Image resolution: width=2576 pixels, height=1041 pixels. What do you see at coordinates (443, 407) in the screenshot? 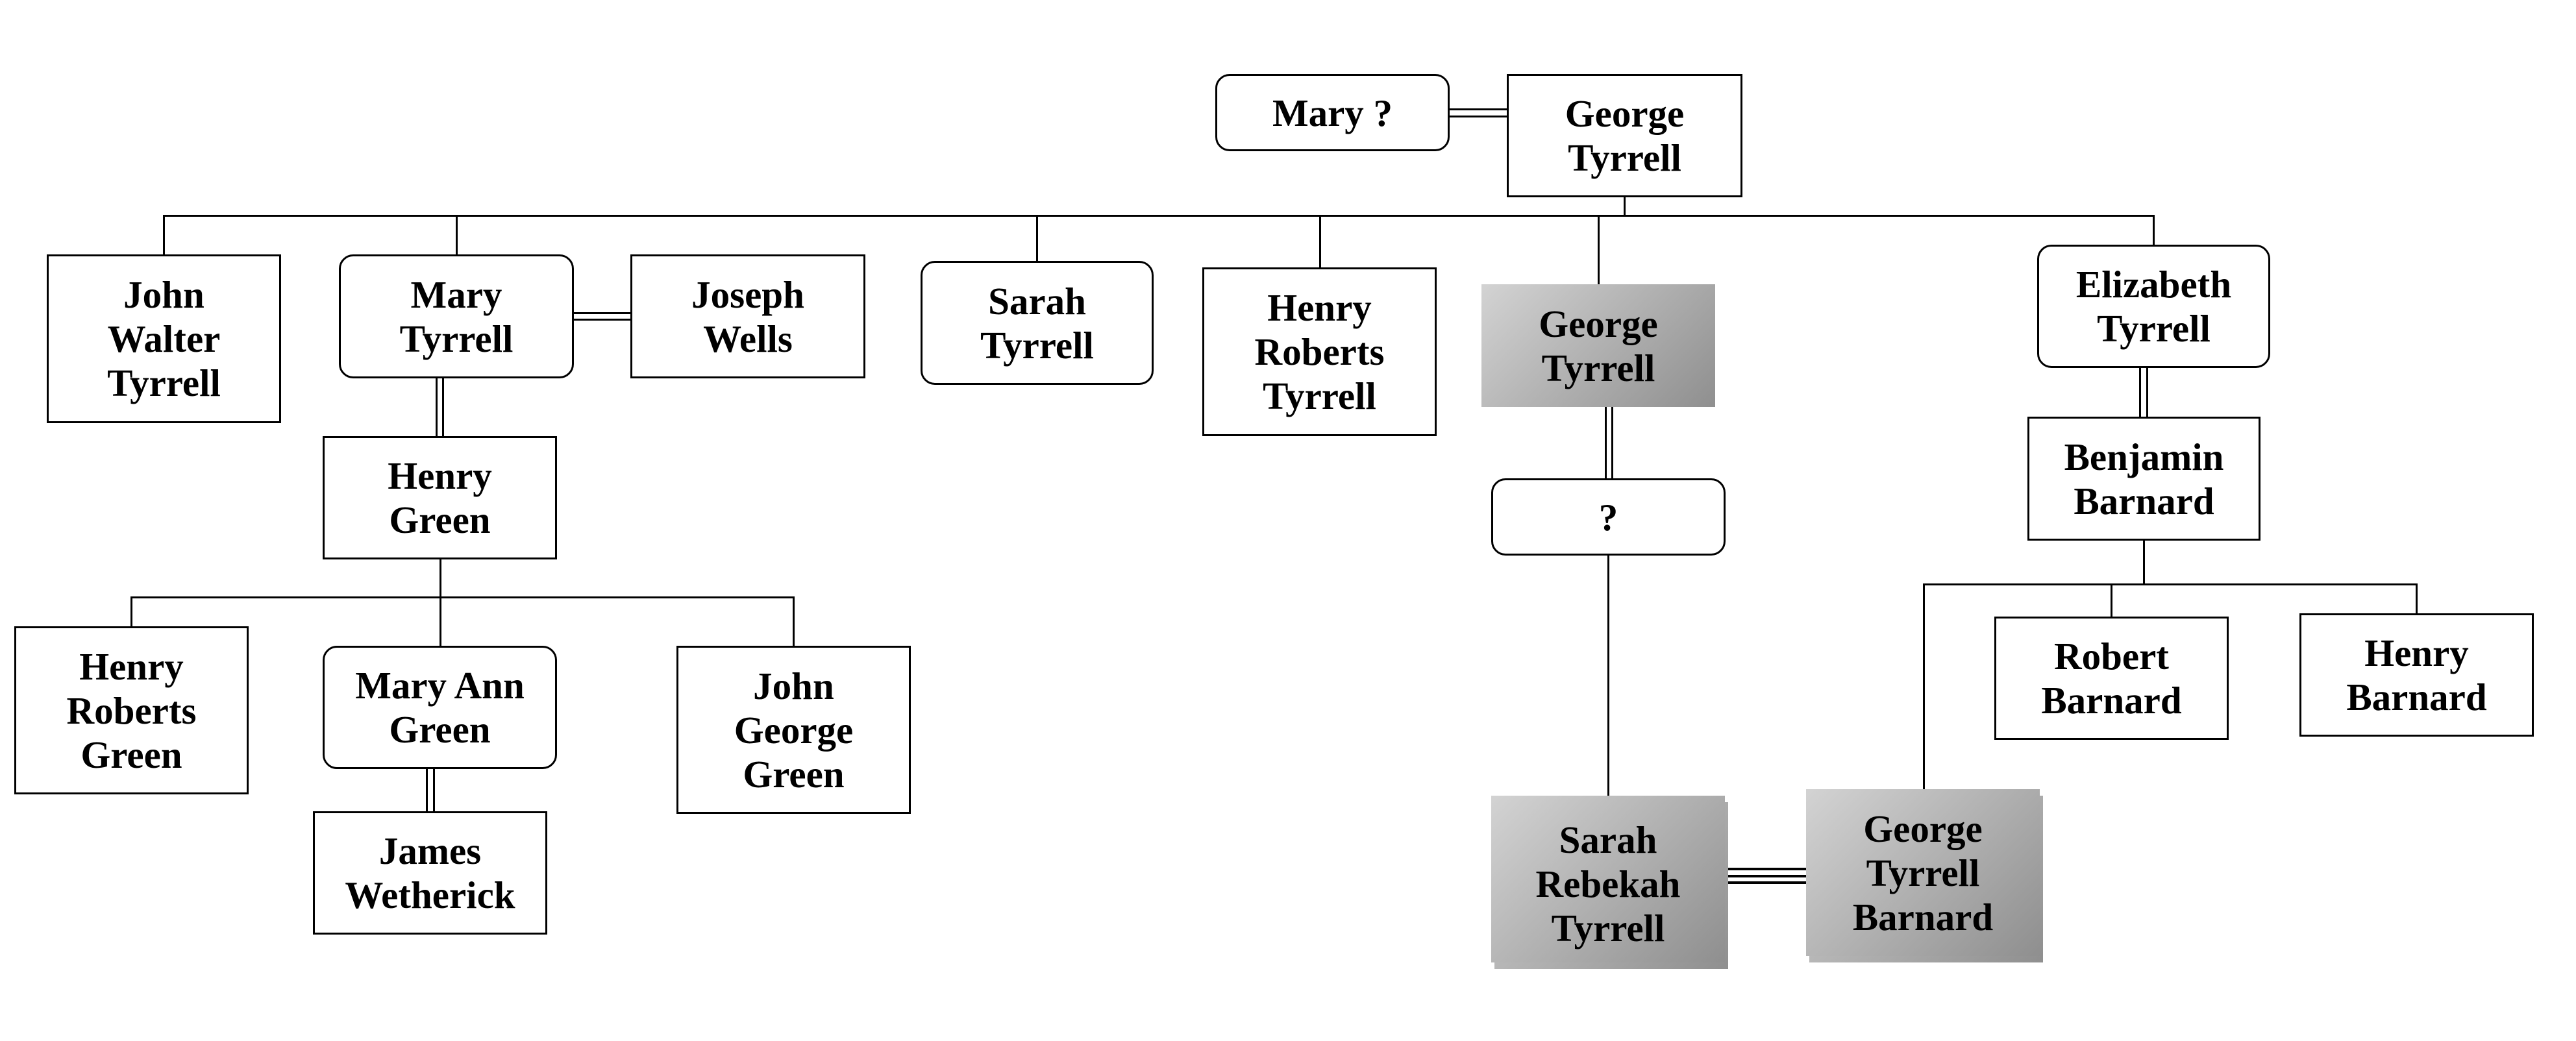
I see `marriage-line-mary-tyrrell-henry-green-right` at bounding box center [443, 407].